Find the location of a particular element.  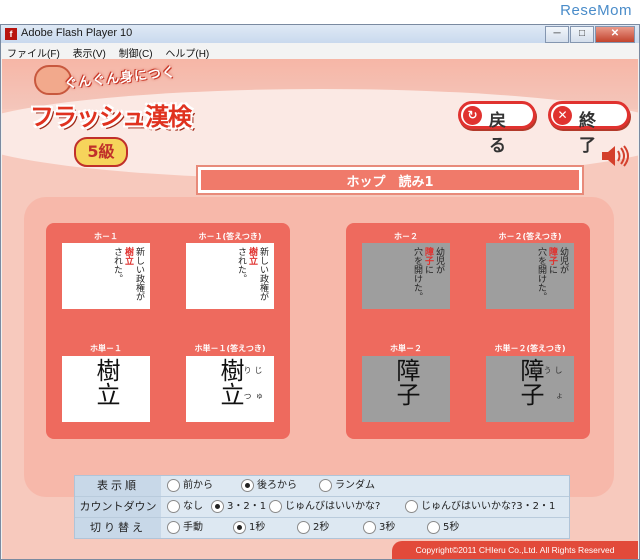

order-option-random: ランダム is located at coordinates (347, 486).